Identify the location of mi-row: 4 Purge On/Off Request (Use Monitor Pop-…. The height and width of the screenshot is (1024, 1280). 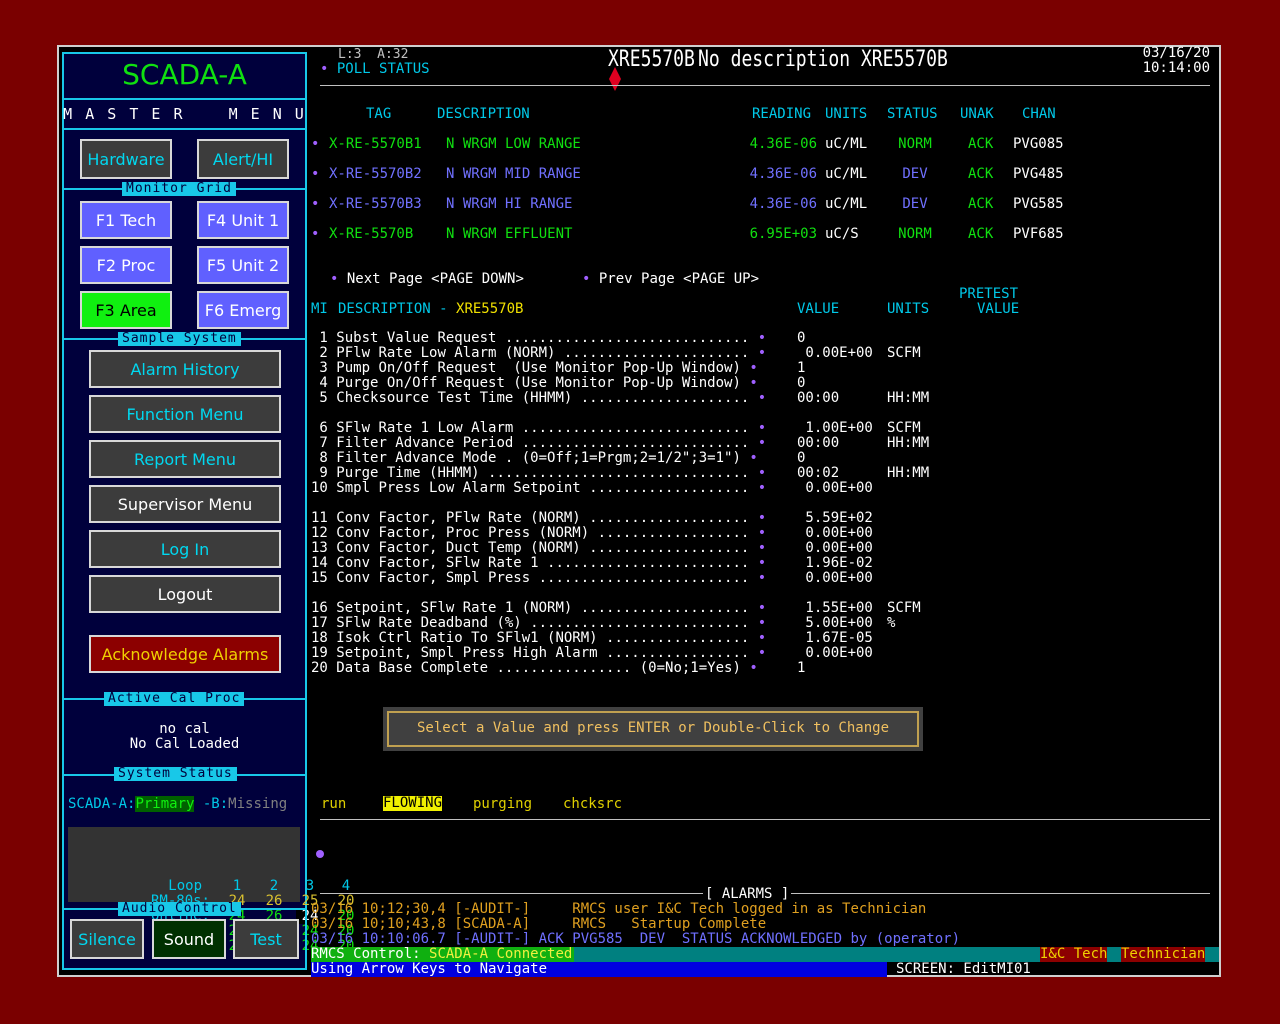
(534, 383).